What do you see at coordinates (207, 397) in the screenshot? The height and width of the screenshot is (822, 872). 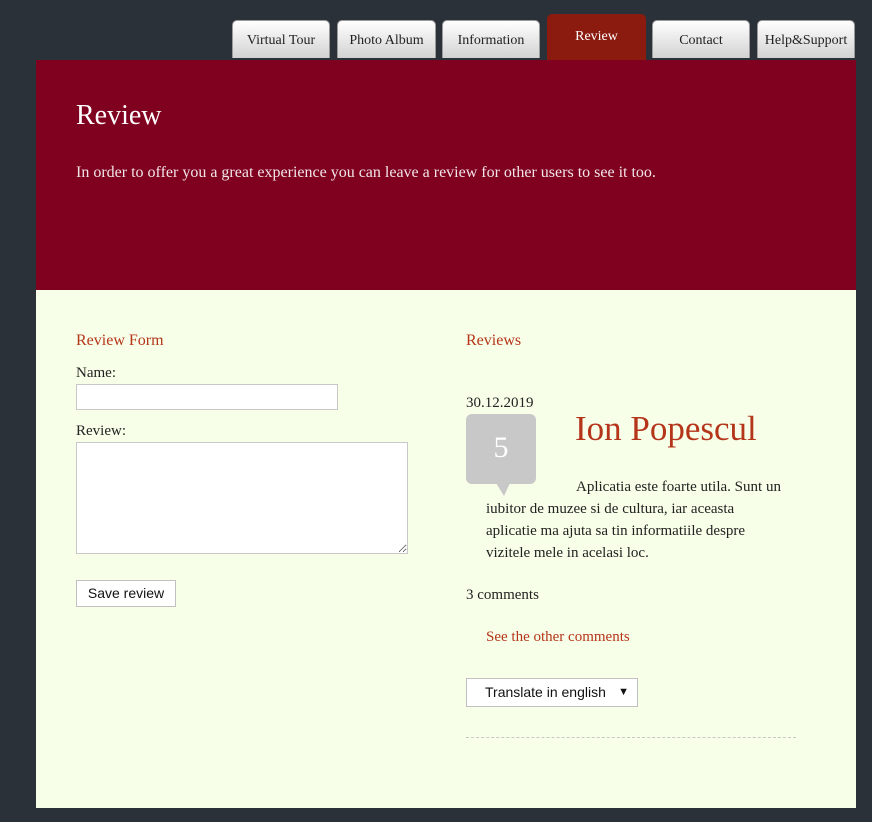 I see `name-input` at bounding box center [207, 397].